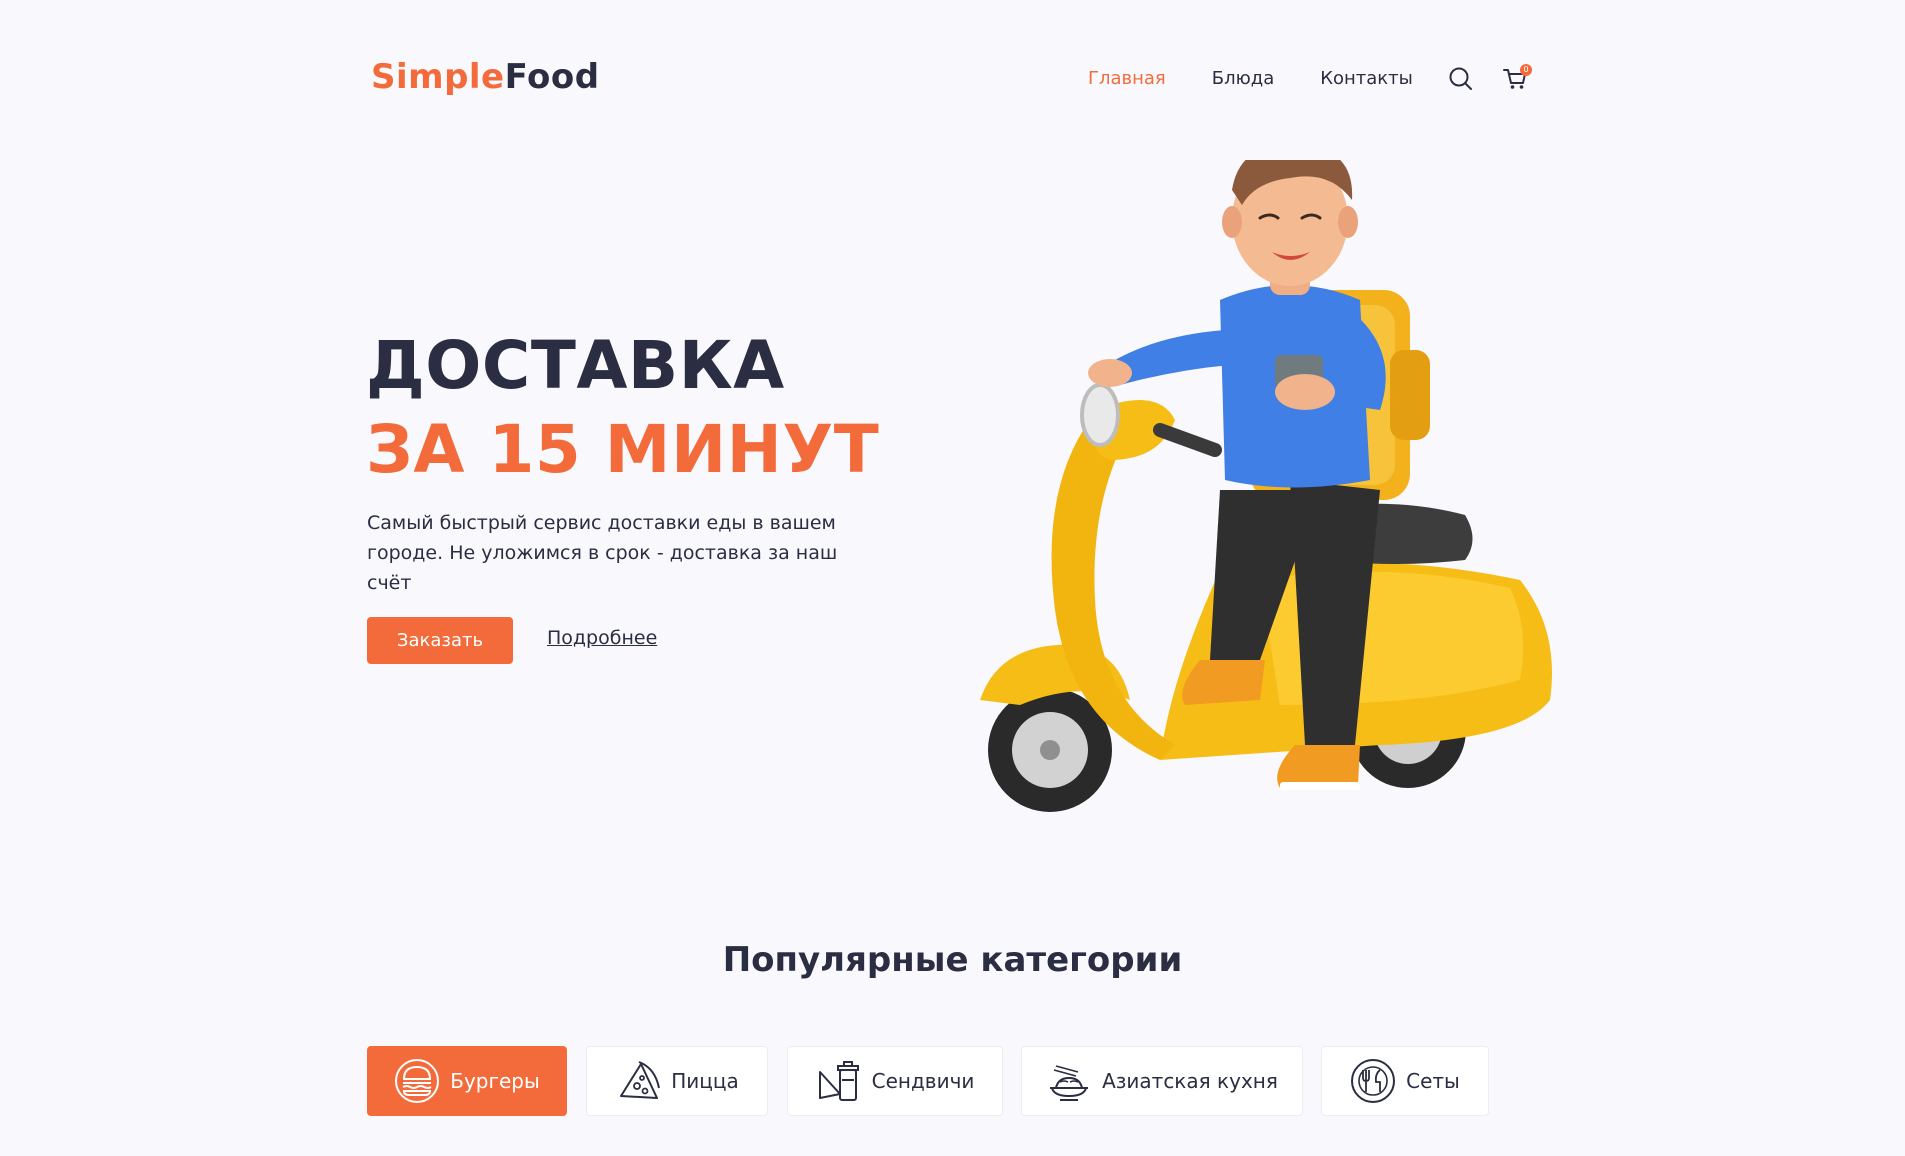 This screenshot has width=1905, height=1156. What do you see at coordinates (952, 80) in the screenshot?
I see `site-header: SimpleFood Главная Блюда Контакты 0` at bounding box center [952, 80].